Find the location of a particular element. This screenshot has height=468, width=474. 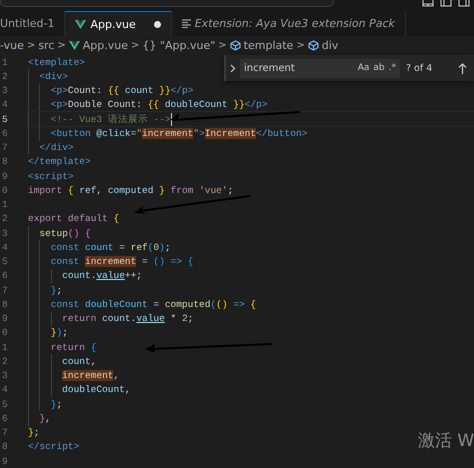

code-line: <script> is located at coordinates (51, 176).